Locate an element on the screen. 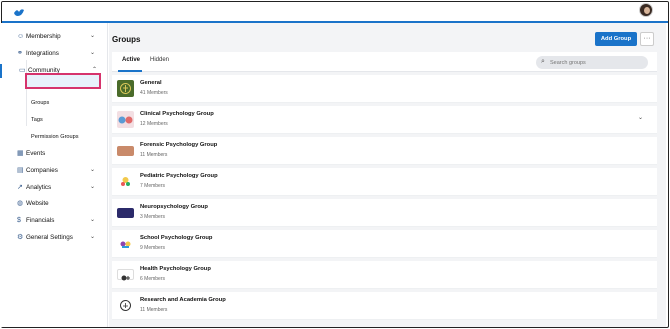  chevron-up-icon: ⌃ is located at coordinates (95, 70).